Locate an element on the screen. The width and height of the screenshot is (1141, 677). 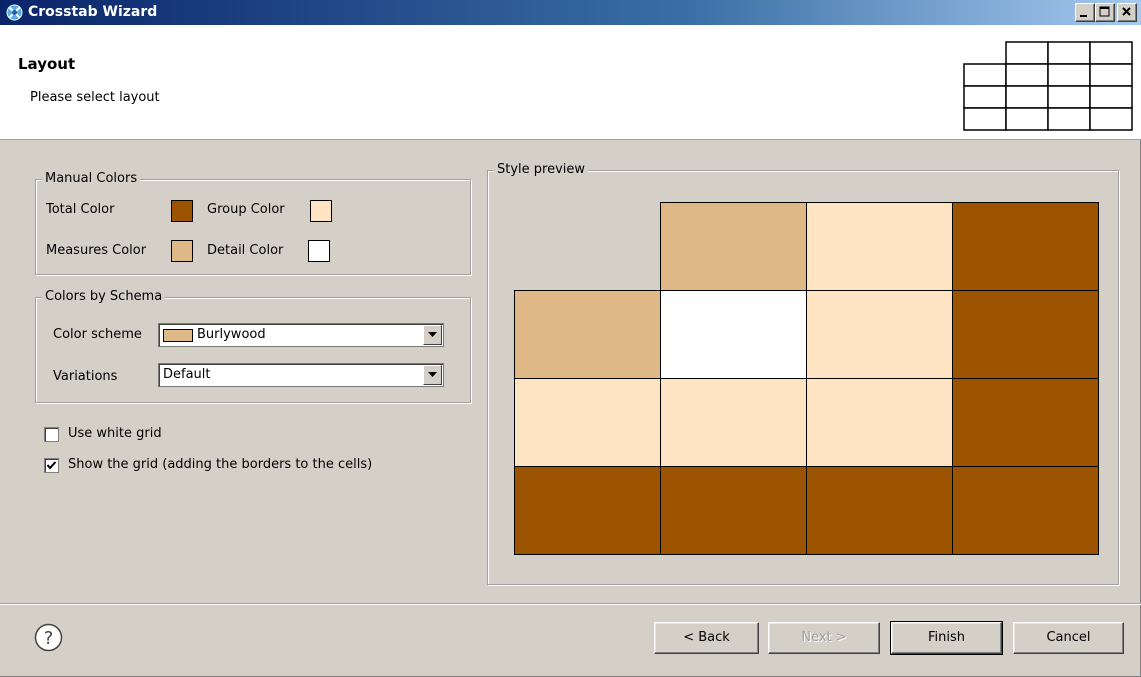
window-title: Crosstab Wizard is located at coordinates (93, 12).